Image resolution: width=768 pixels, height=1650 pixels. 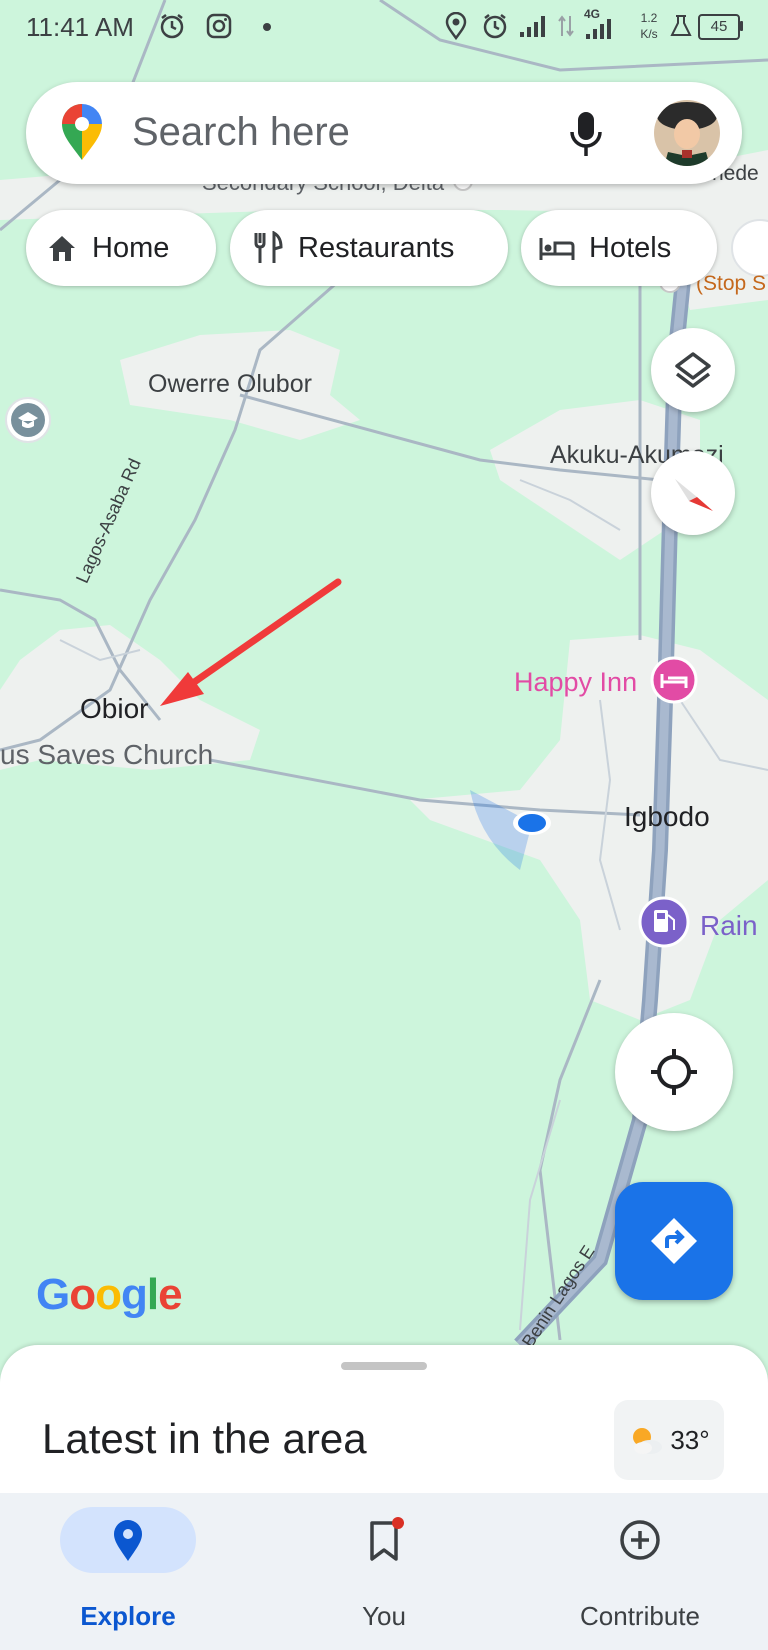 I want to click on map-label-church: us Saves Church, so click(x=106, y=755).